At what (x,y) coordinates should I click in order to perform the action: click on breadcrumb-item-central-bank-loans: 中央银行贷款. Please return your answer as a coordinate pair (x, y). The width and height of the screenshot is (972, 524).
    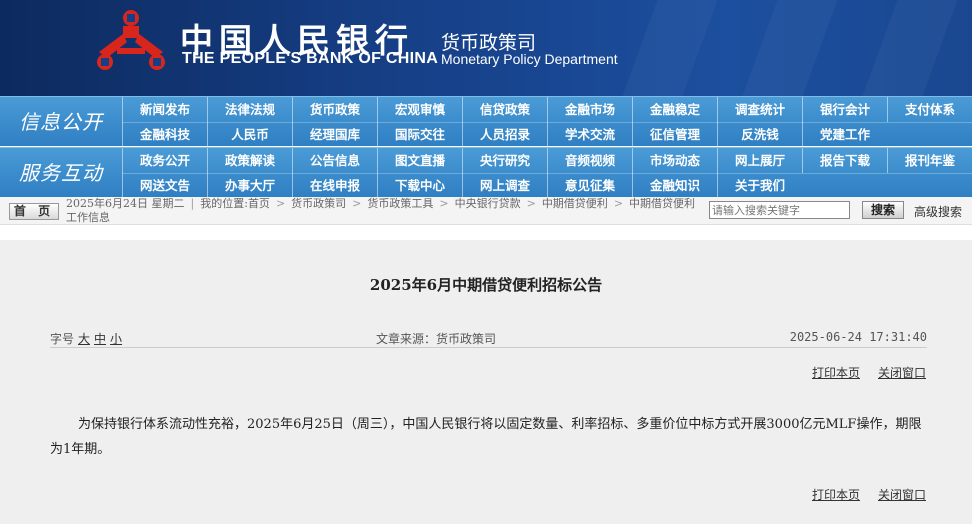
    Looking at the image, I should click on (488, 203).